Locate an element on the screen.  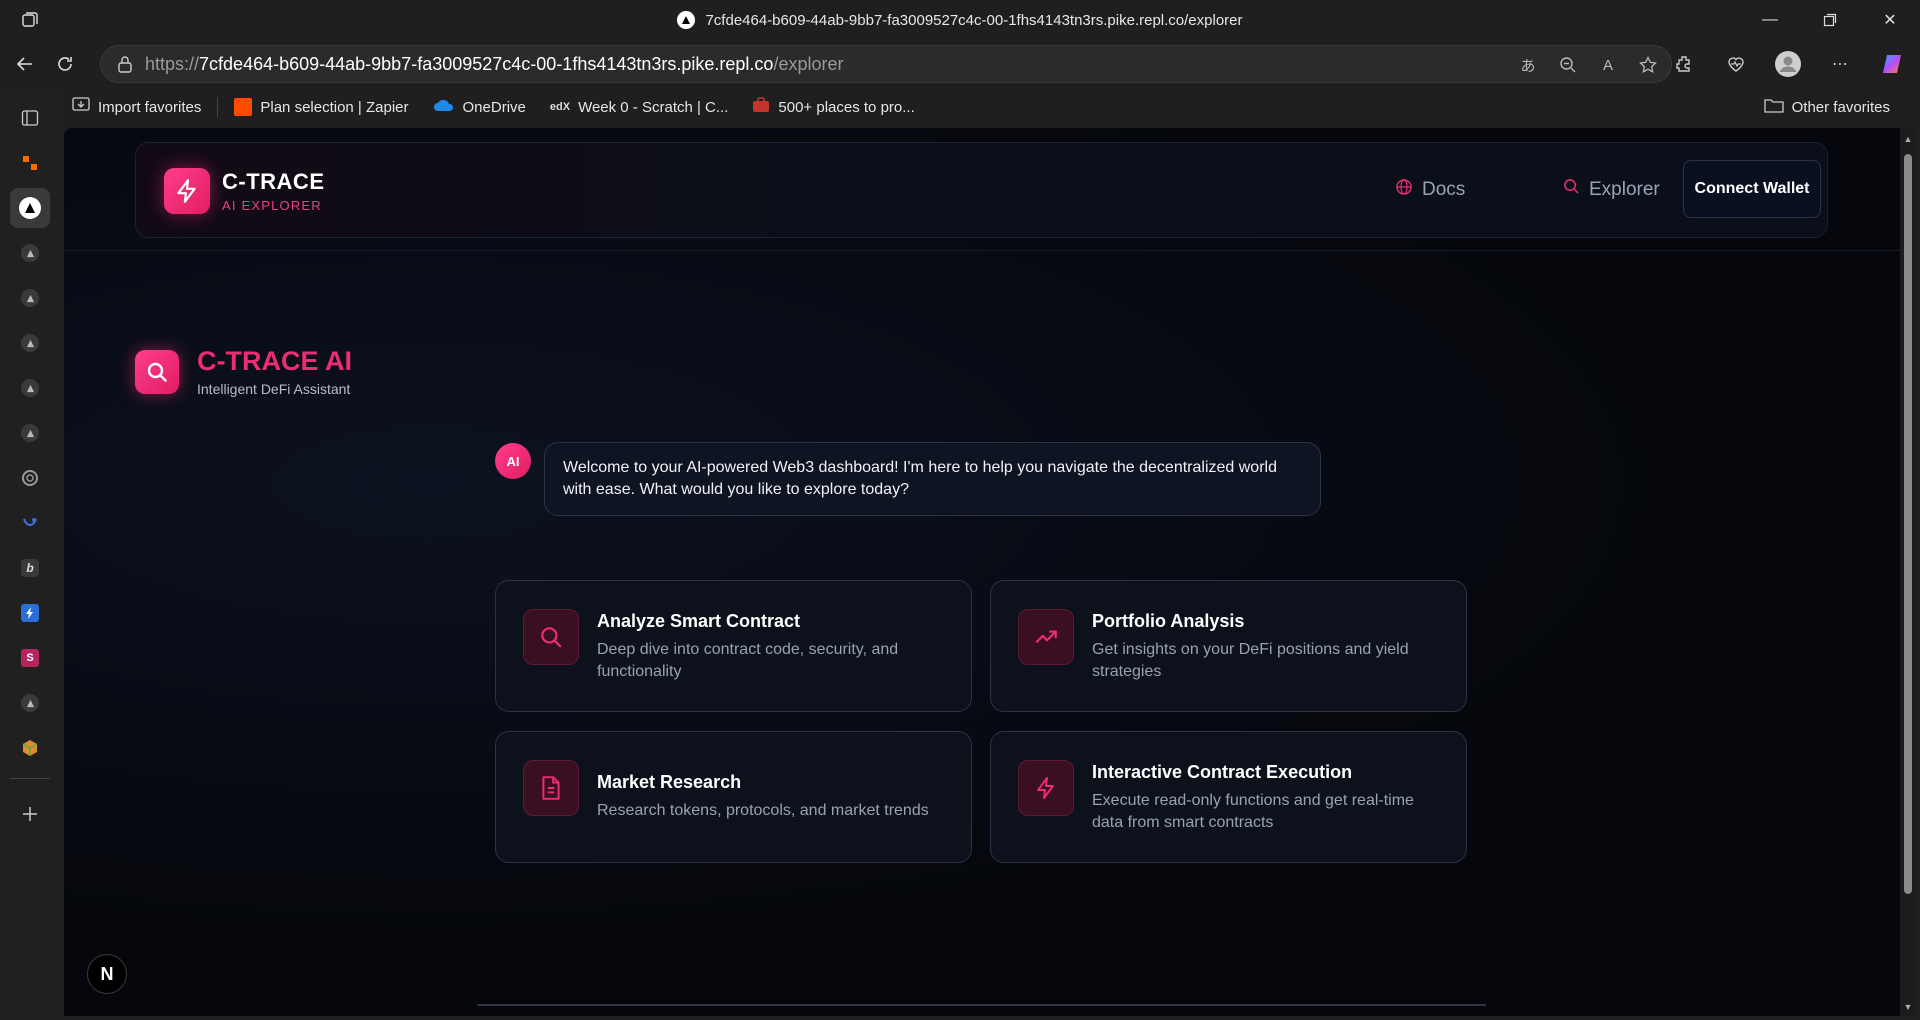
close-window-button: ✕ is located at coordinates (1890, 20).